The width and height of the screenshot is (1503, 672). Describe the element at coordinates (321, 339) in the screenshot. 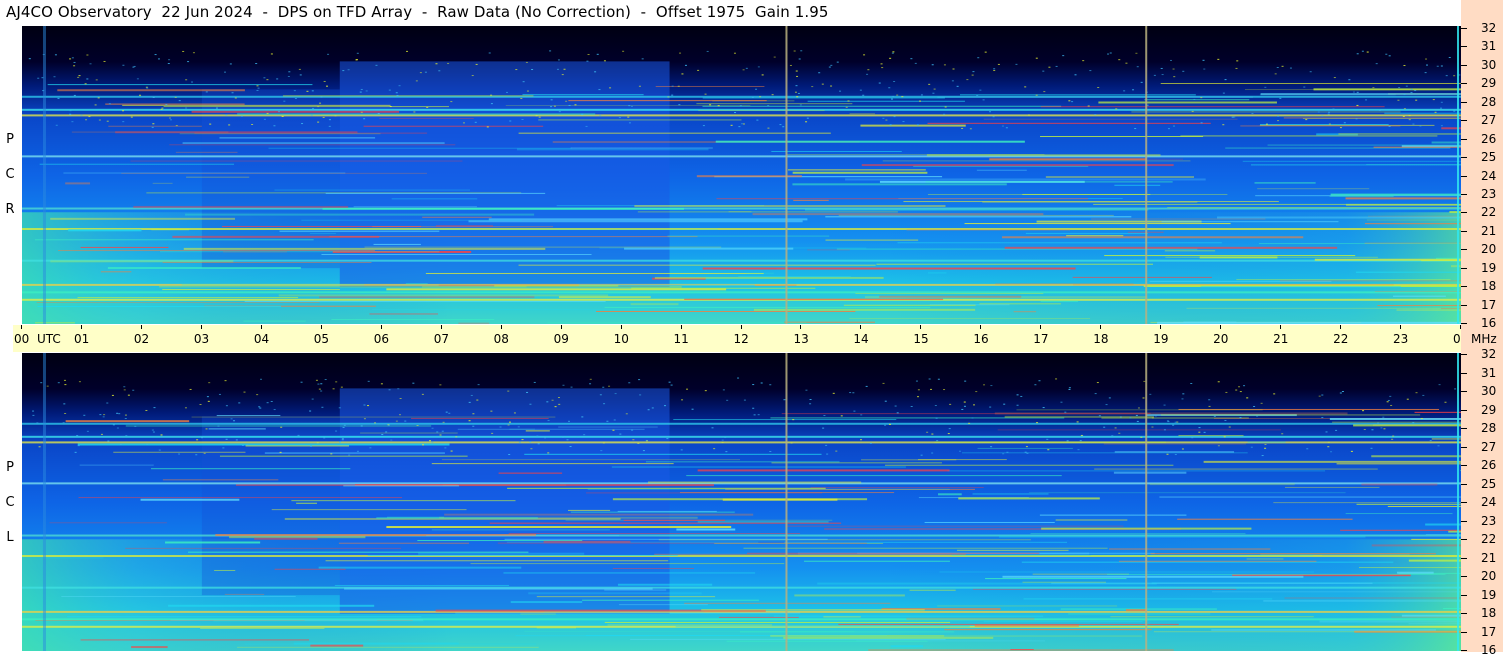

I see `utc-tick-label: 05` at that location.